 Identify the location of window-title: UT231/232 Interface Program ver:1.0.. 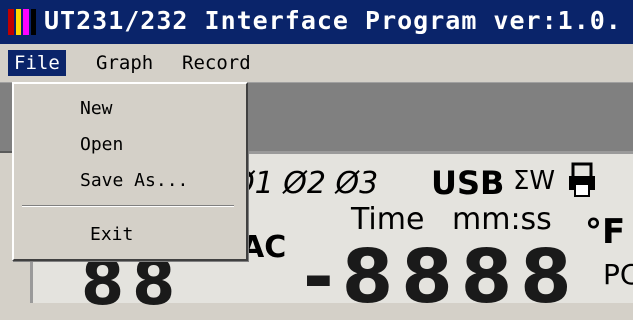
(333, 20).